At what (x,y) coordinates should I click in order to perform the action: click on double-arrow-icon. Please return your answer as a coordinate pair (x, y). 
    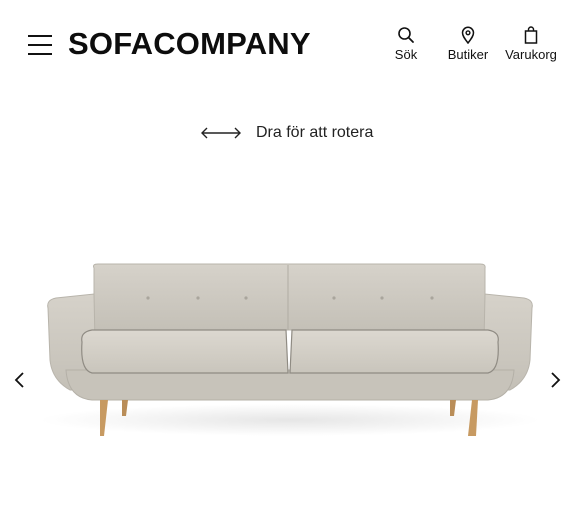
    Looking at the image, I should click on (221, 133).